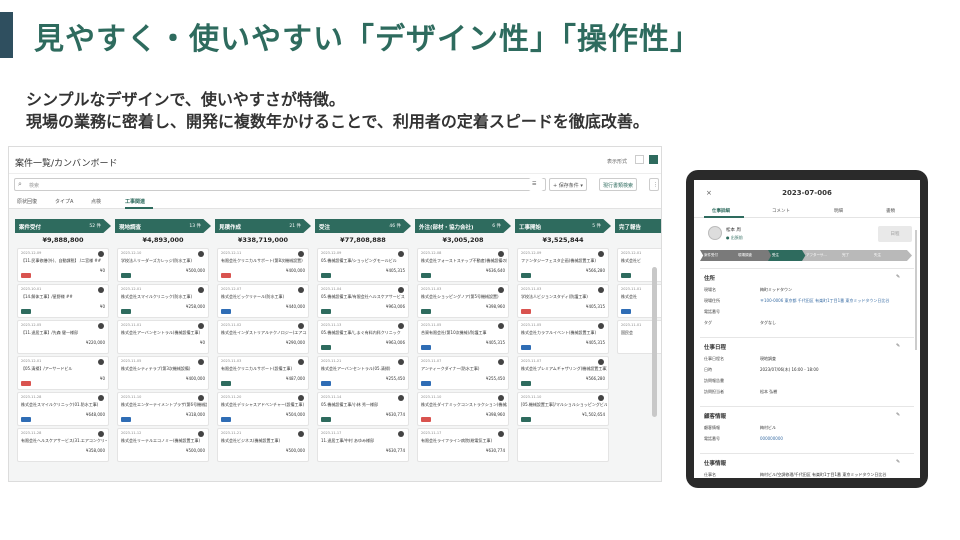 The width and height of the screenshot is (960, 540). What do you see at coordinates (27, 201) in the screenshot?
I see `tab-restoration: 原状回復` at bounding box center [27, 201].